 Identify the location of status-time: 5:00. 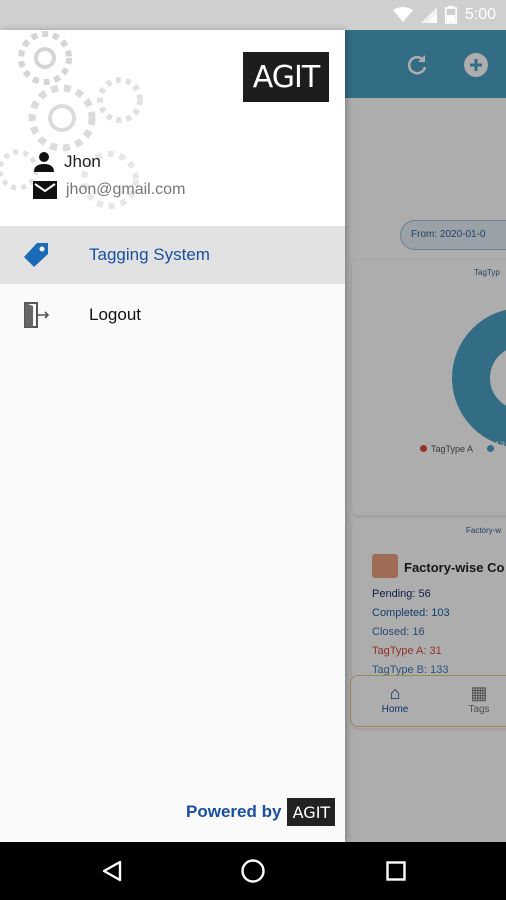
(480, 14).